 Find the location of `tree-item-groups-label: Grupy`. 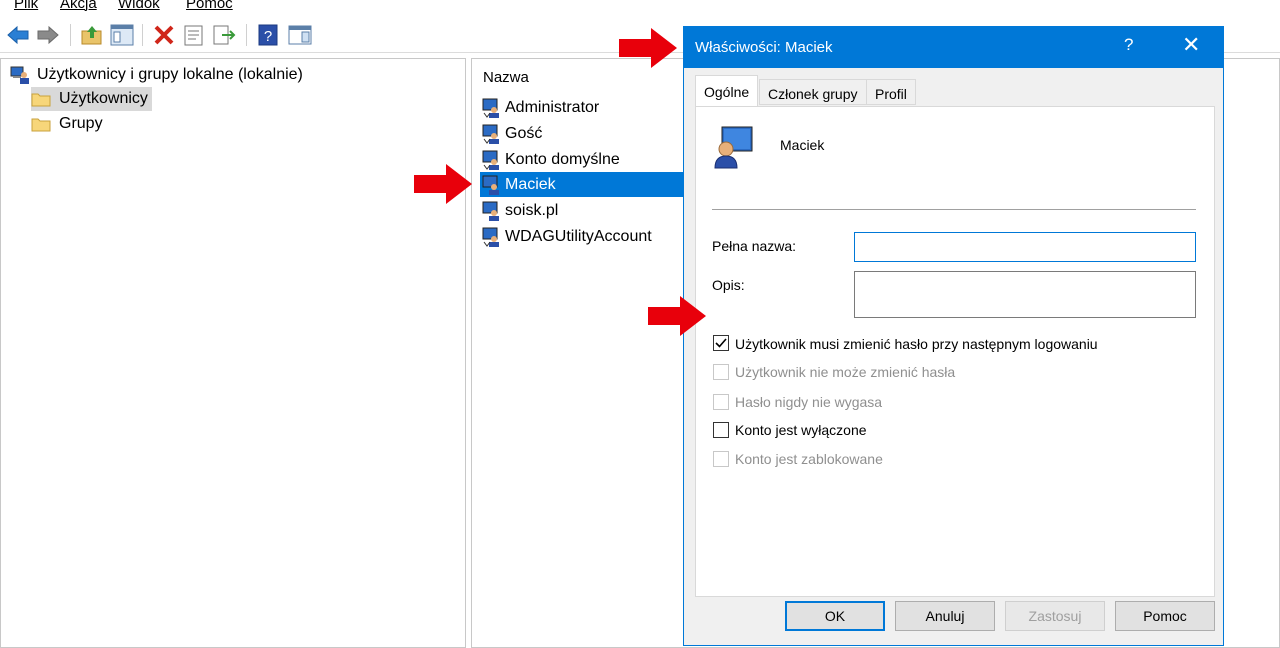

tree-item-groups-label: Grupy is located at coordinates (81, 123).